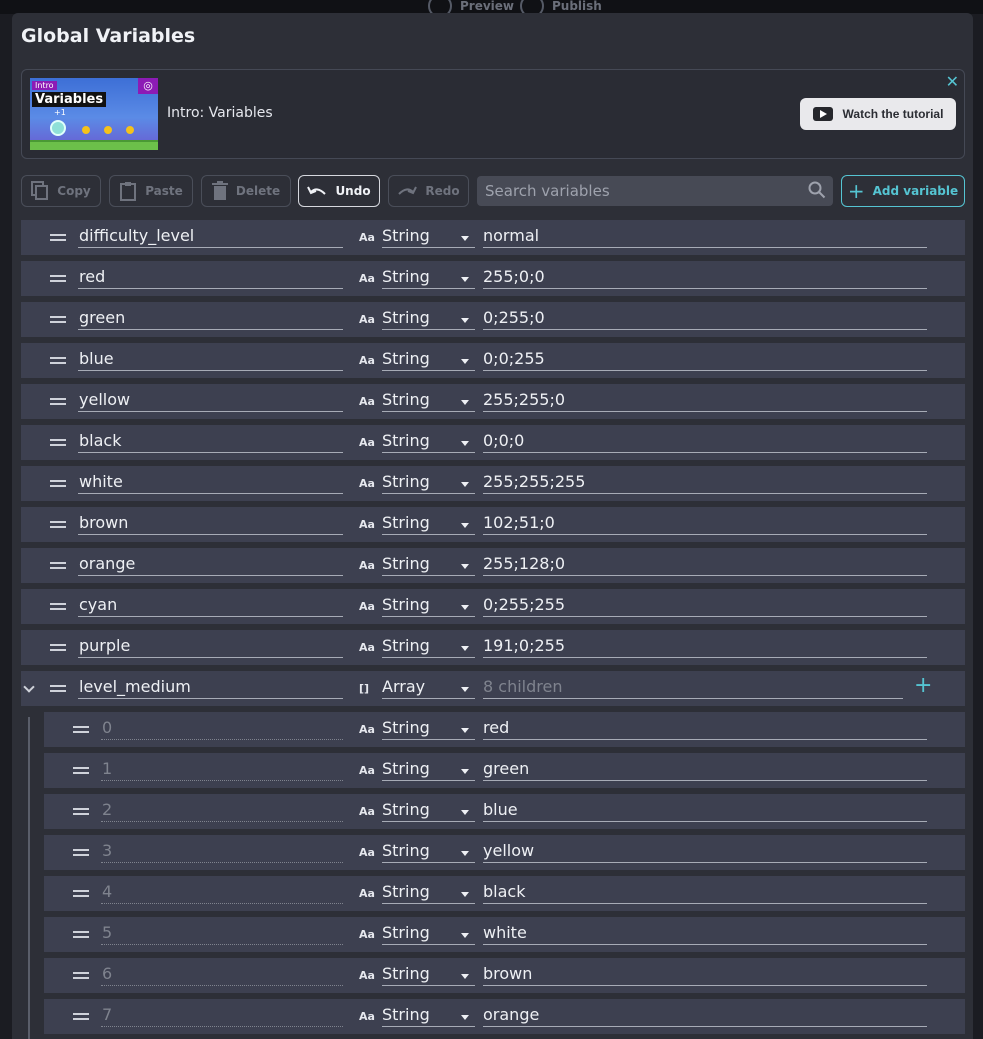 This screenshot has width=983, height=1039. Describe the element at coordinates (705, 278) in the screenshot. I see `variable-value-field: 255;0;0` at that location.